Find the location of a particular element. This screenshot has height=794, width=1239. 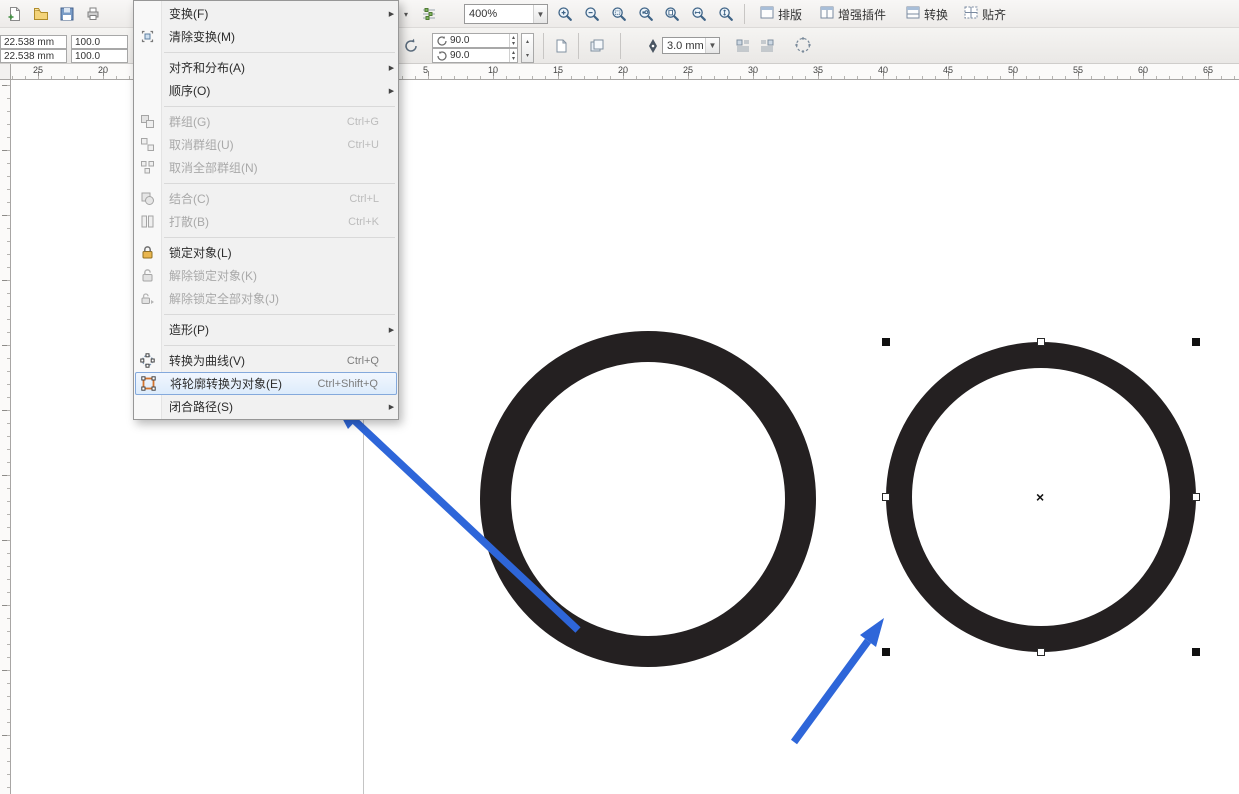

ruler-label: 45 is located at coordinates (948, 70).